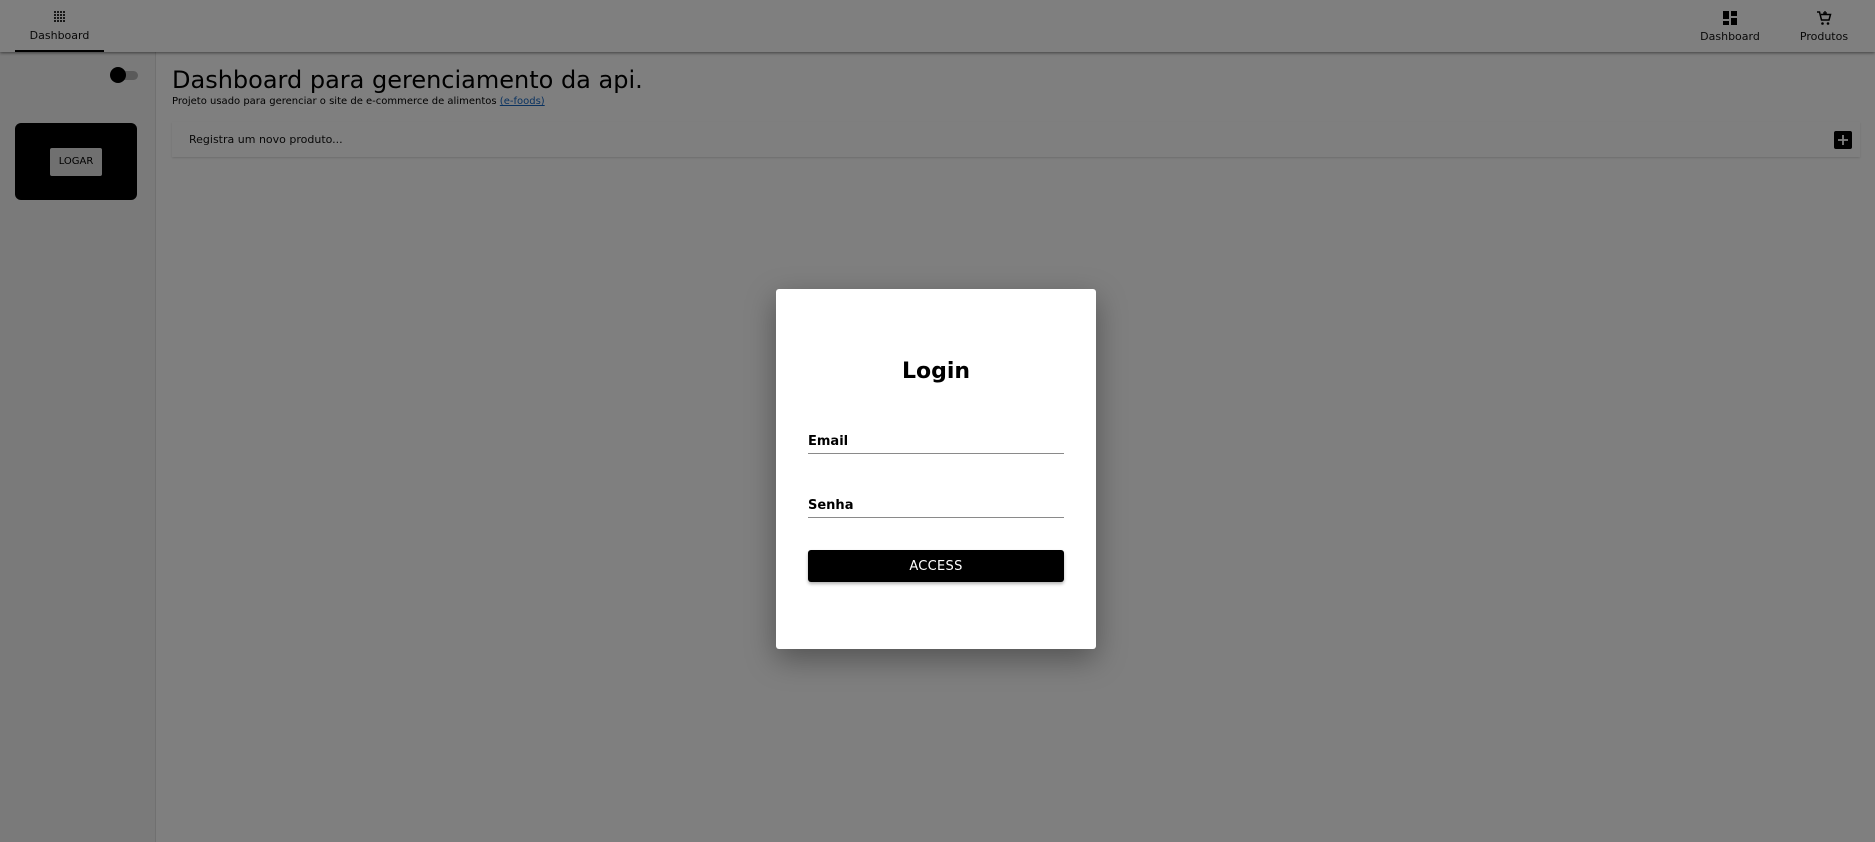 This screenshot has width=1875, height=842. I want to click on email-field: Email, so click(936, 442).